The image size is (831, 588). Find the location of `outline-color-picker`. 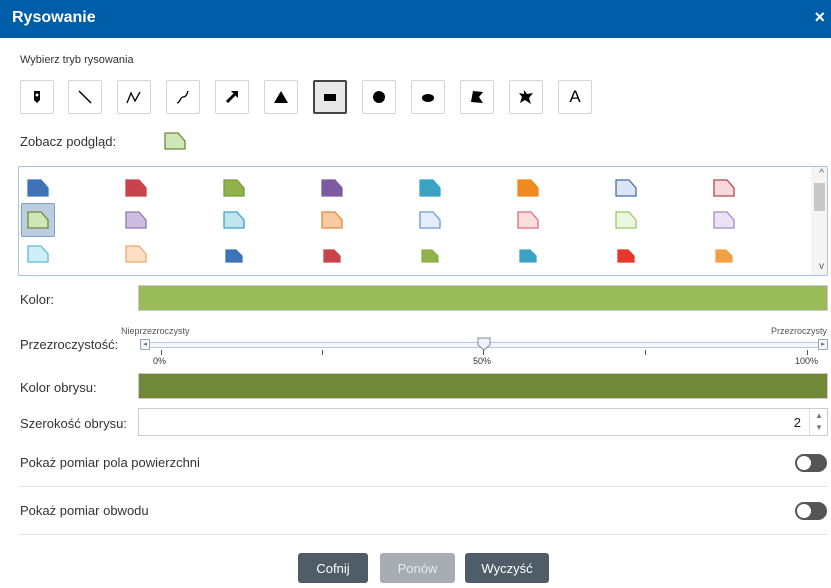

outline-color-picker is located at coordinates (483, 386).